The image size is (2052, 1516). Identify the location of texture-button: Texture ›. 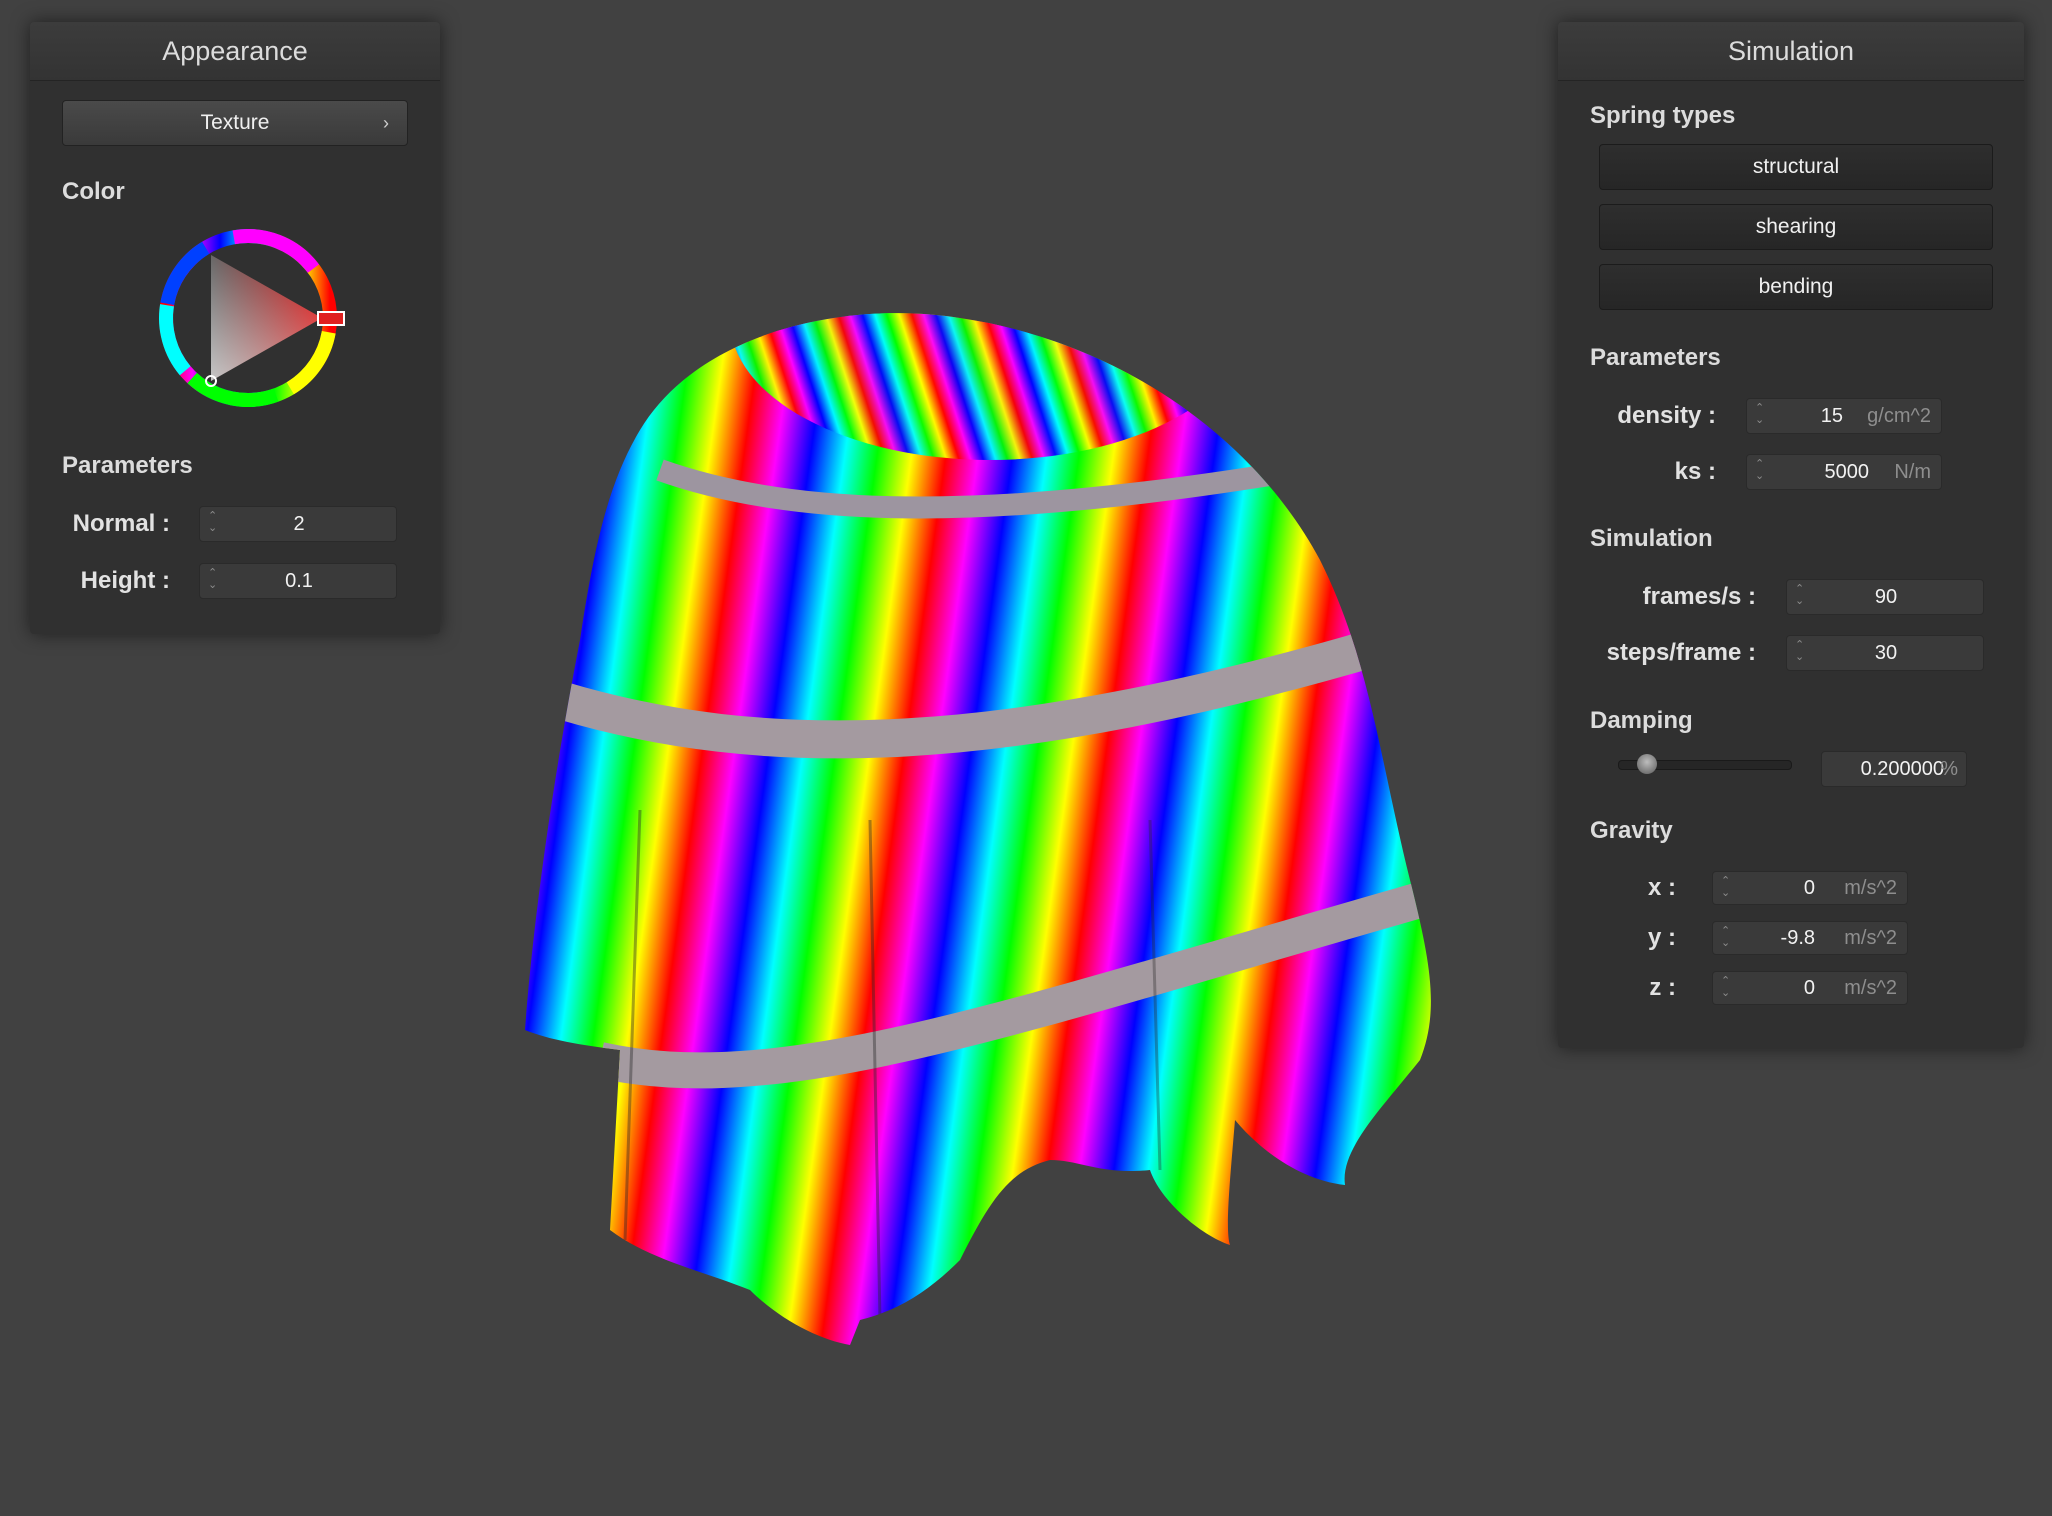
(235, 123).